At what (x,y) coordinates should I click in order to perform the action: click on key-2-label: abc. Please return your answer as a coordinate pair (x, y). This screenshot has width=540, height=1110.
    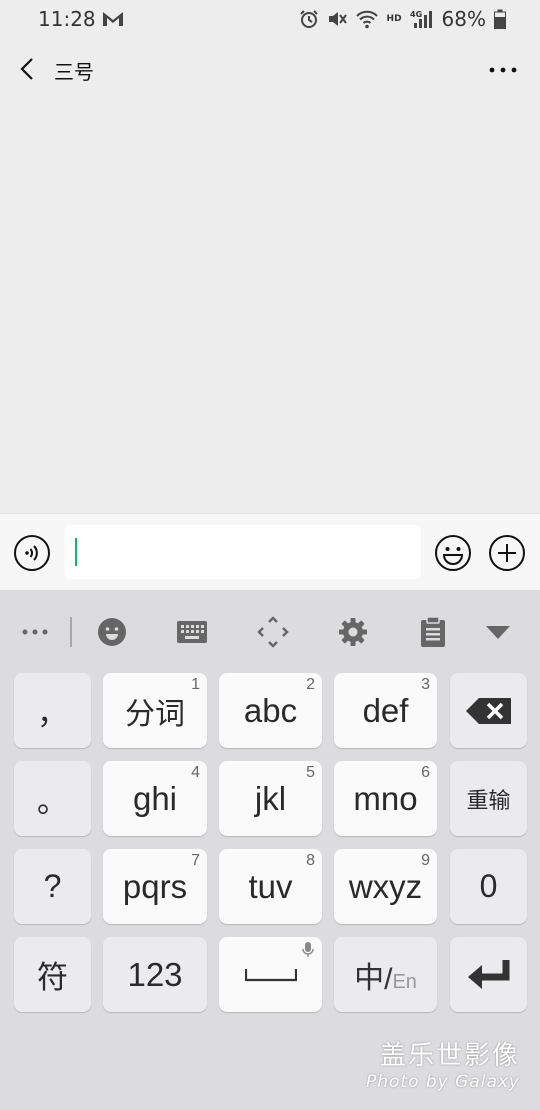
    Looking at the image, I should click on (270, 710).